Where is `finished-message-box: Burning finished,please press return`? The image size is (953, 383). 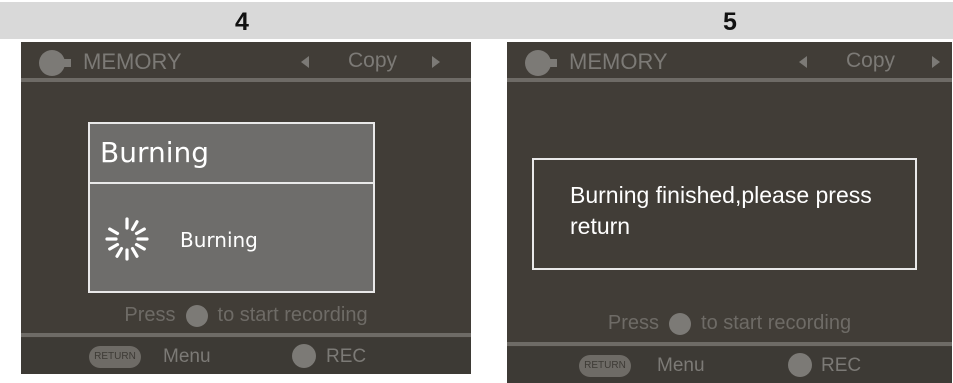 finished-message-box: Burning finished,please press return is located at coordinates (724, 214).